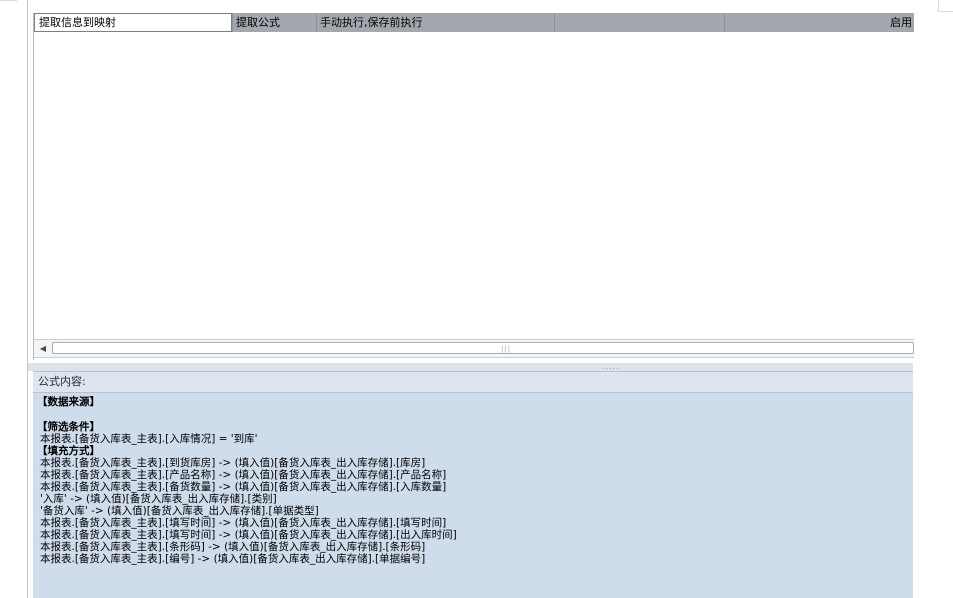  What do you see at coordinates (8, 0) in the screenshot?
I see `top-border` at bounding box center [8, 0].